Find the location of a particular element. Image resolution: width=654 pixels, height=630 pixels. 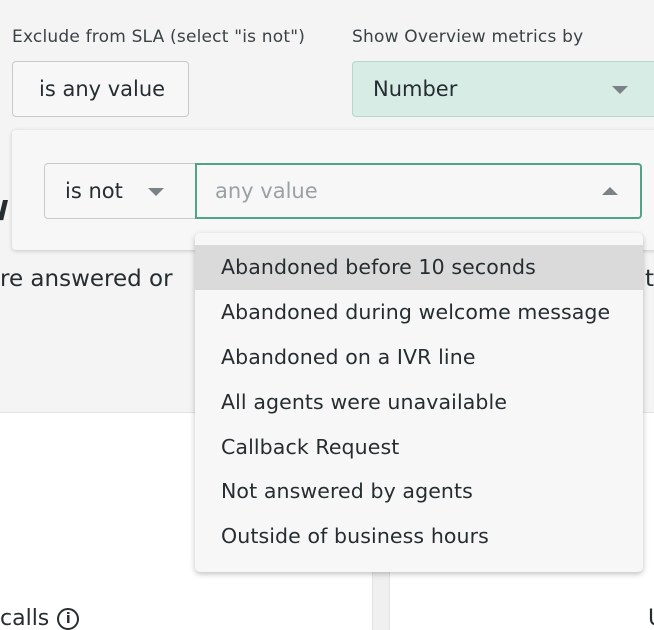

description-text-fragment-right: t is located at coordinates (649, 279).